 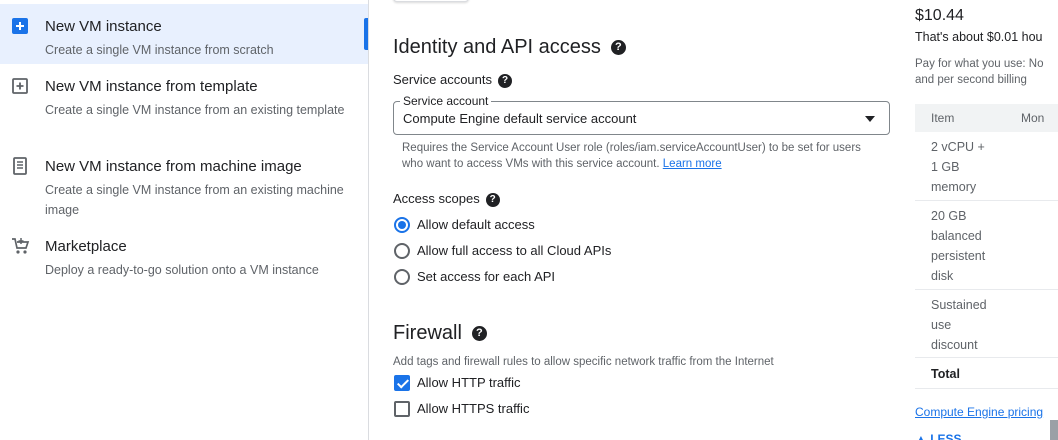 What do you see at coordinates (20, 166) in the screenshot?
I see `machine-image-icon` at bounding box center [20, 166].